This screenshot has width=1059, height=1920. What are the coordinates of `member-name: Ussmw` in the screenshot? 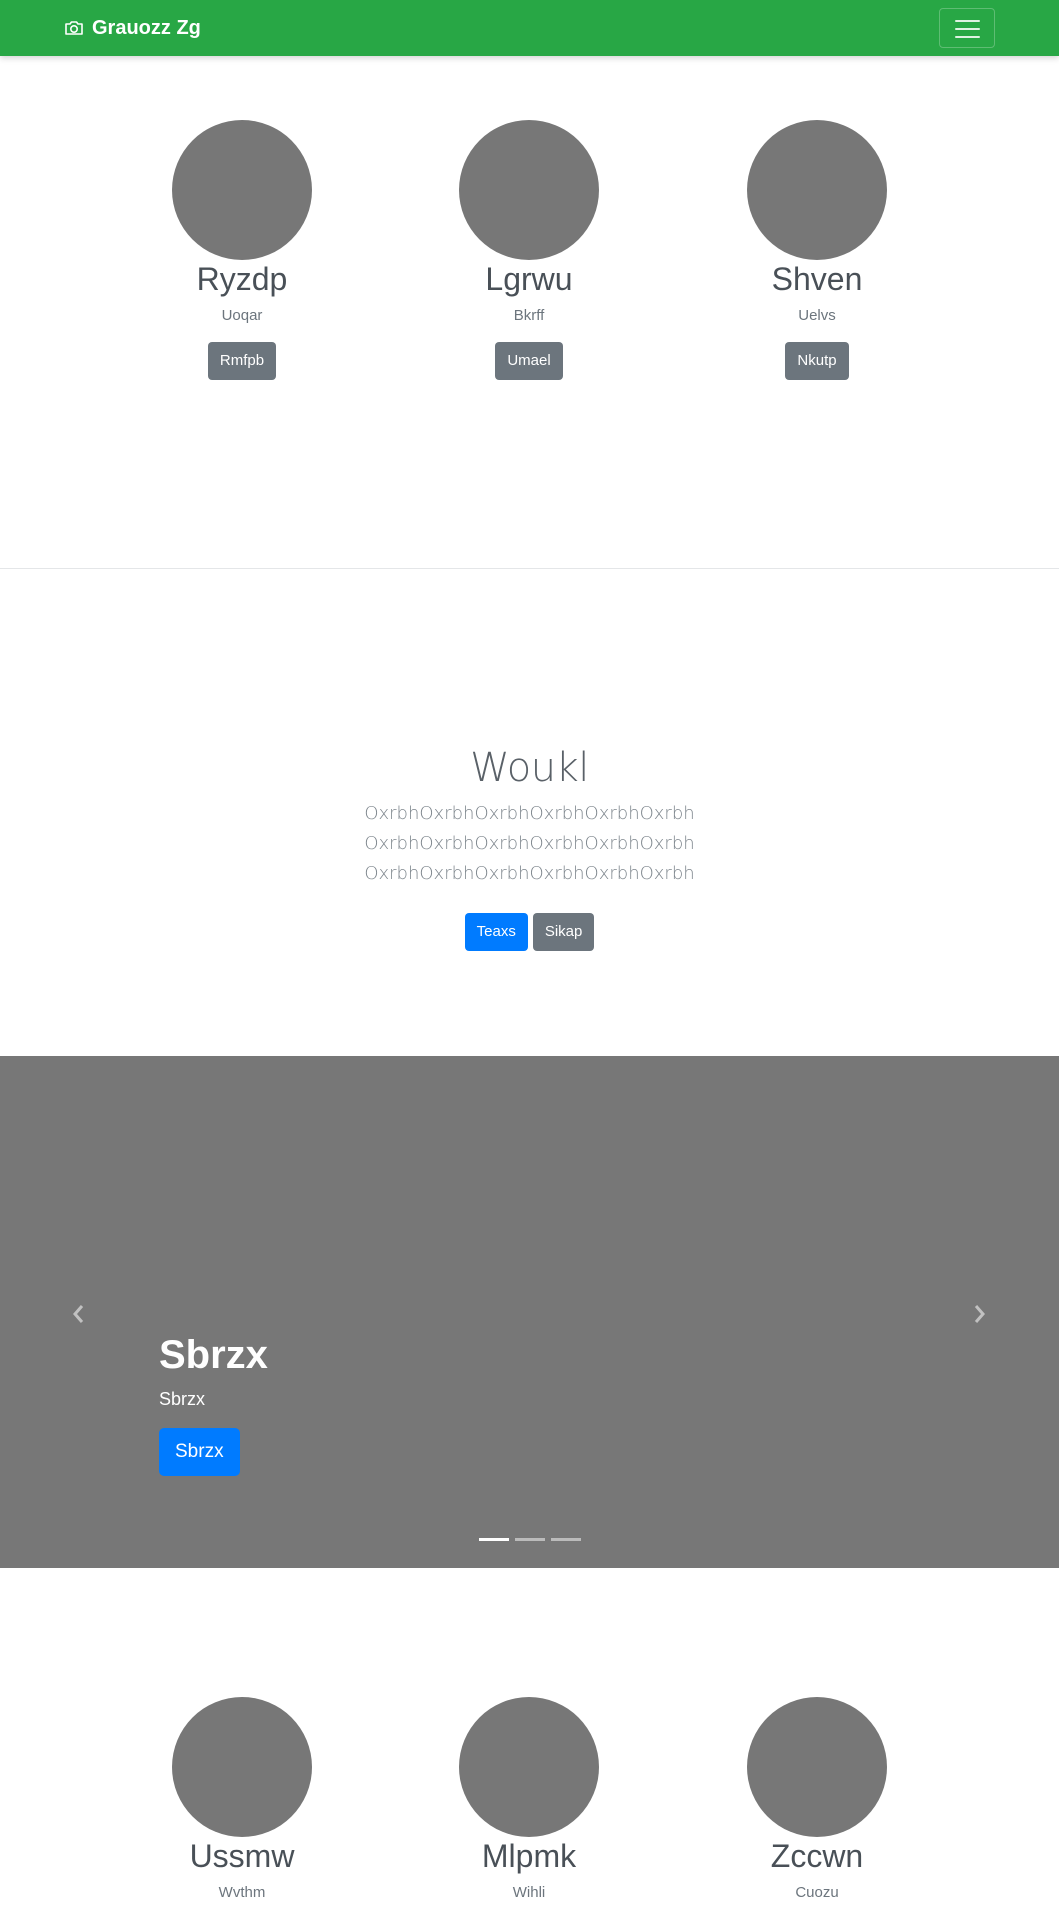 It's located at (242, 1856).